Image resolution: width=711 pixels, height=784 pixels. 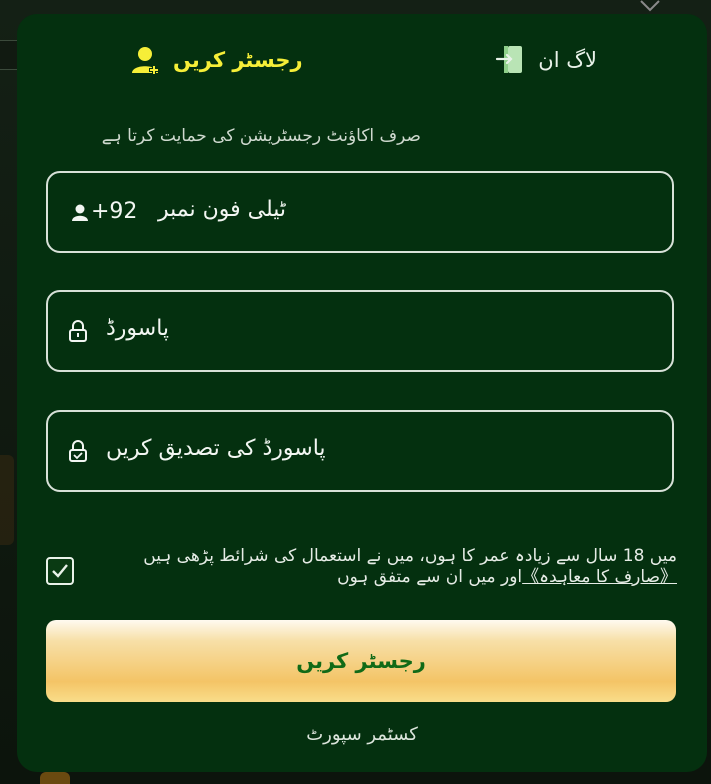 What do you see at coordinates (362, 59) in the screenshot?
I see `auth-tabs: لاگ ان رجسٹر کریں` at bounding box center [362, 59].